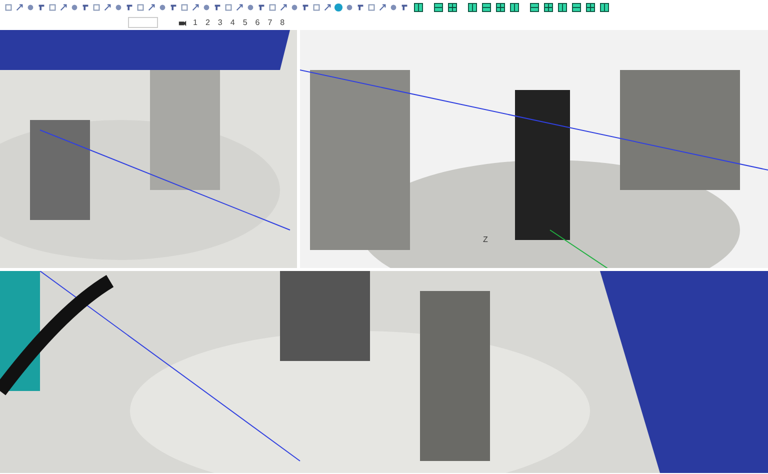  Describe the element at coordinates (270, 22) in the screenshot. I see `view-number-button: 7` at that location.